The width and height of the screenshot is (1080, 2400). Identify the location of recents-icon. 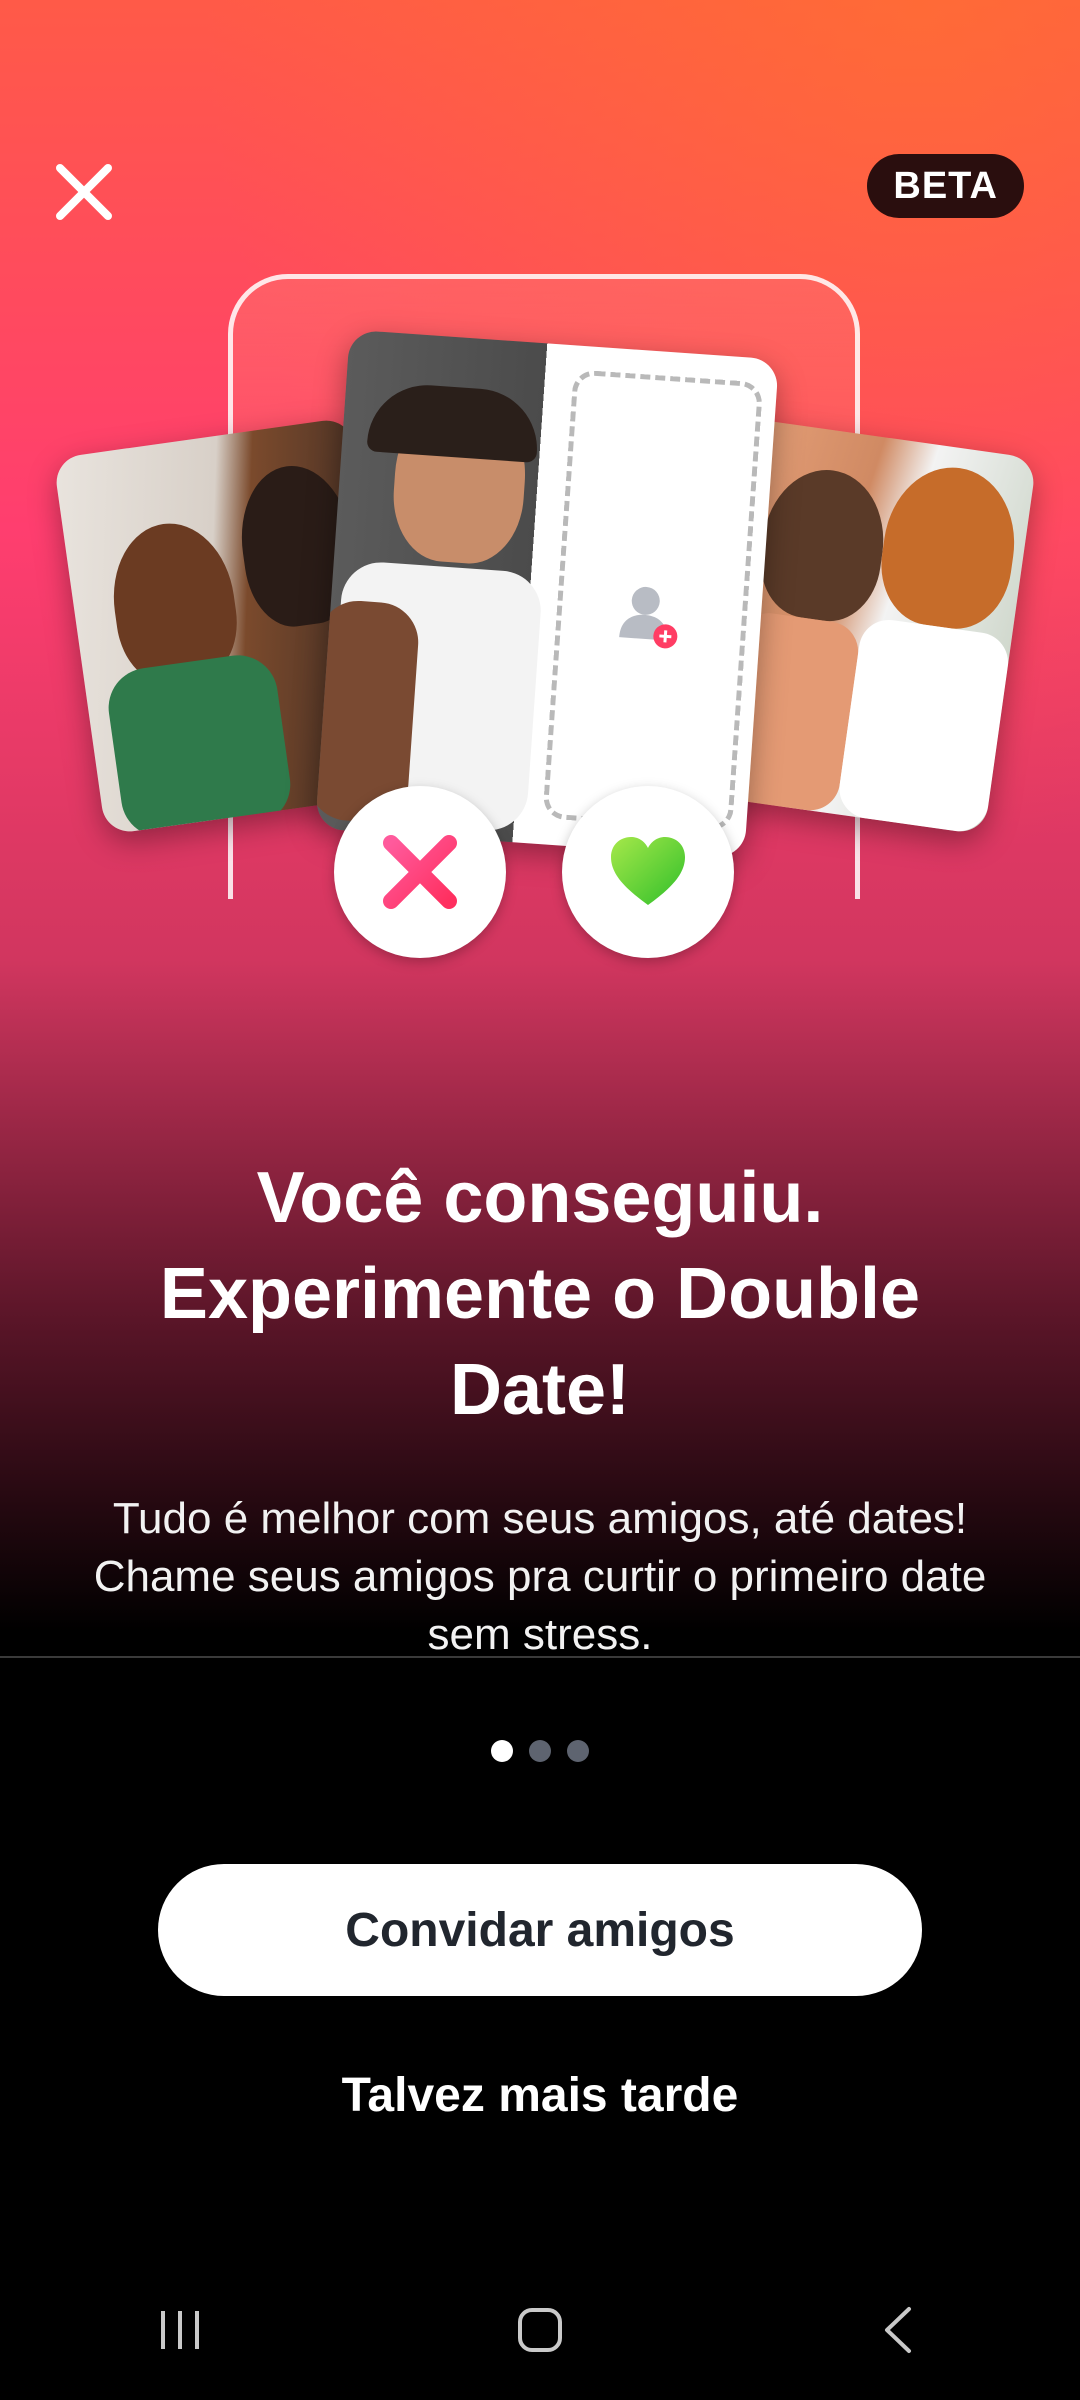
(180, 2330).